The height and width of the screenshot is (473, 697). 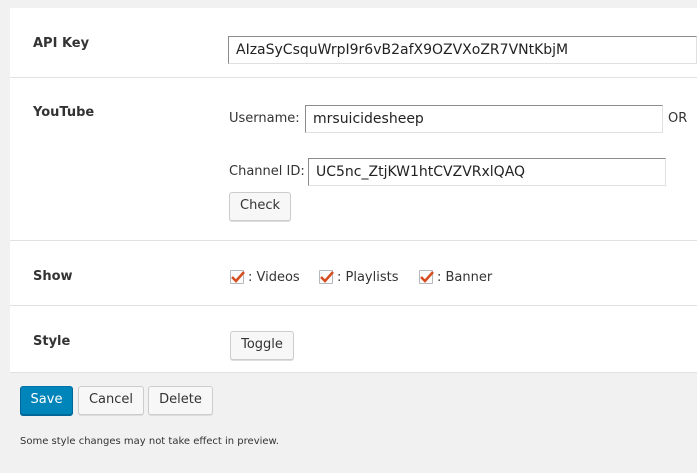 I want to click on videos-checkbox, so click(x=237, y=277).